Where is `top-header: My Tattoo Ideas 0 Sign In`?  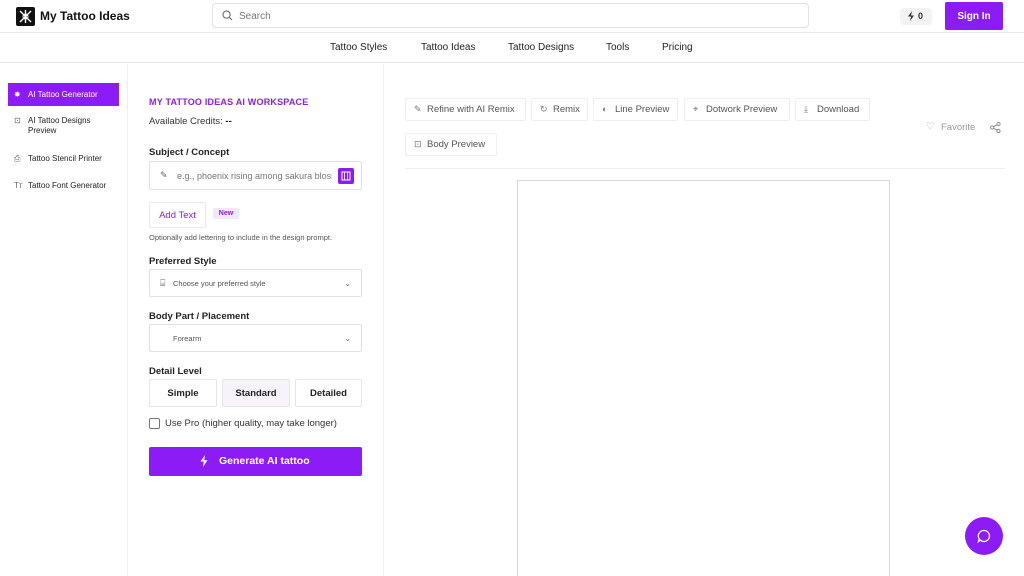
top-header: My Tattoo Ideas 0 Sign In is located at coordinates (512, 16).